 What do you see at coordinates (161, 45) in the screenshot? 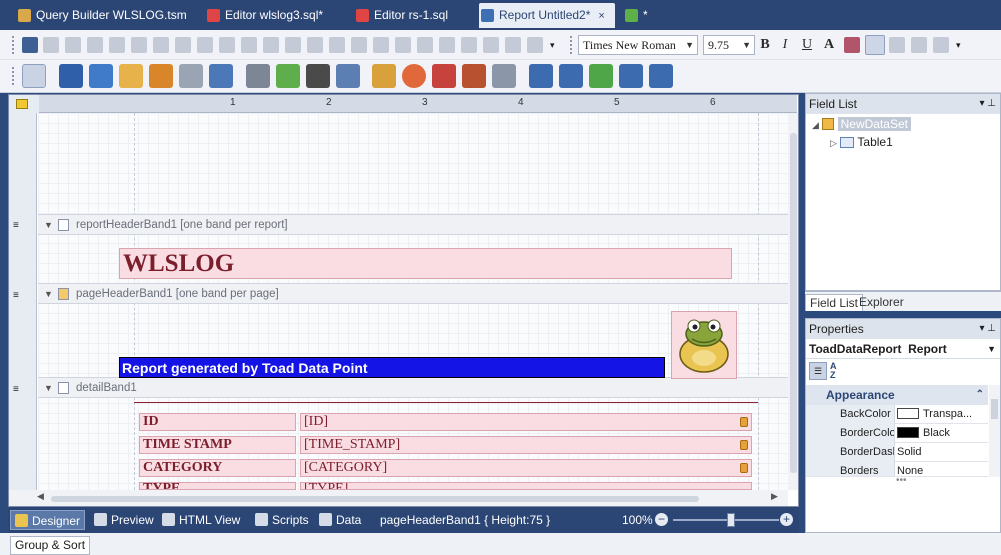
I see `align-tops-icon` at bounding box center [161, 45].